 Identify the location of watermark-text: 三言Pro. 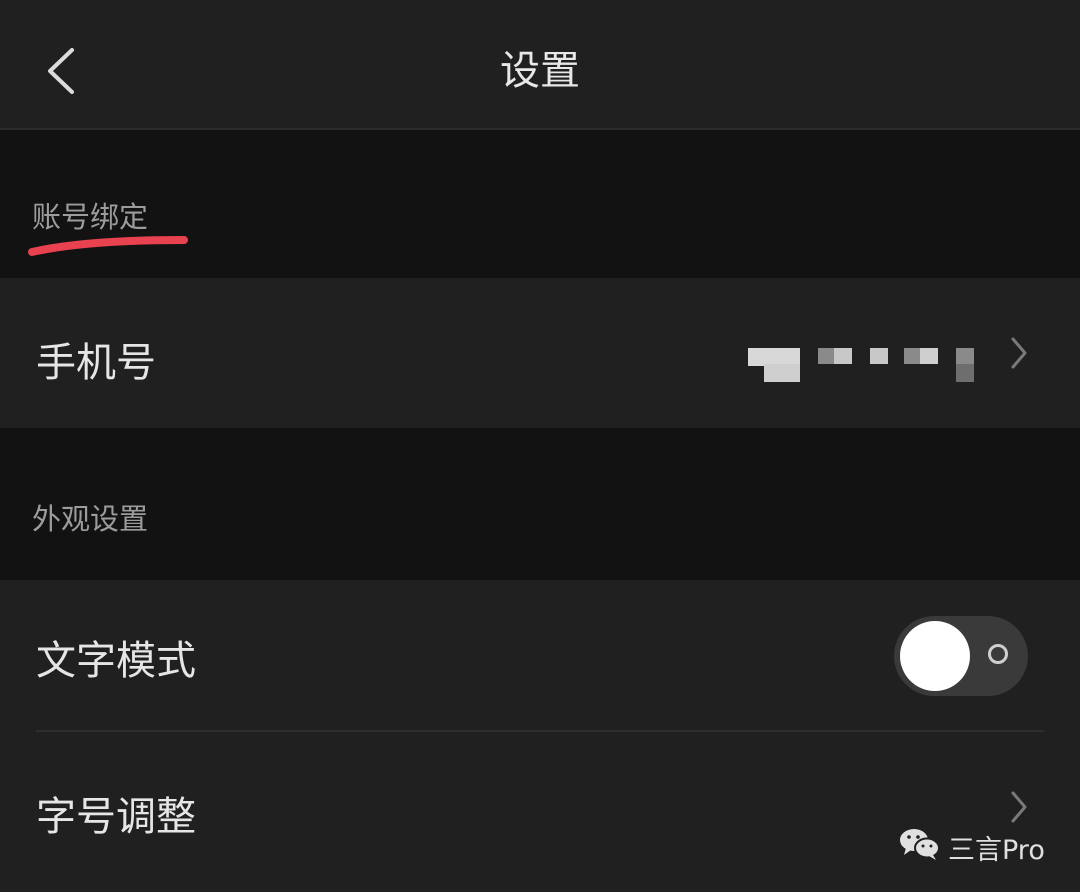
(996, 850).